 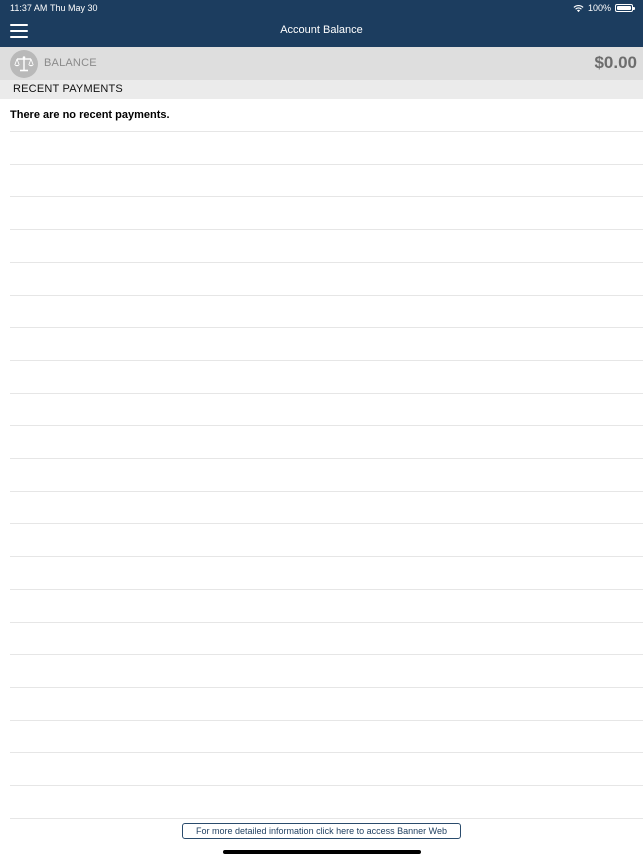 What do you see at coordinates (70, 63) in the screenshot?
I see `balance-label: BALANCE` at bounding box center [70, 63].